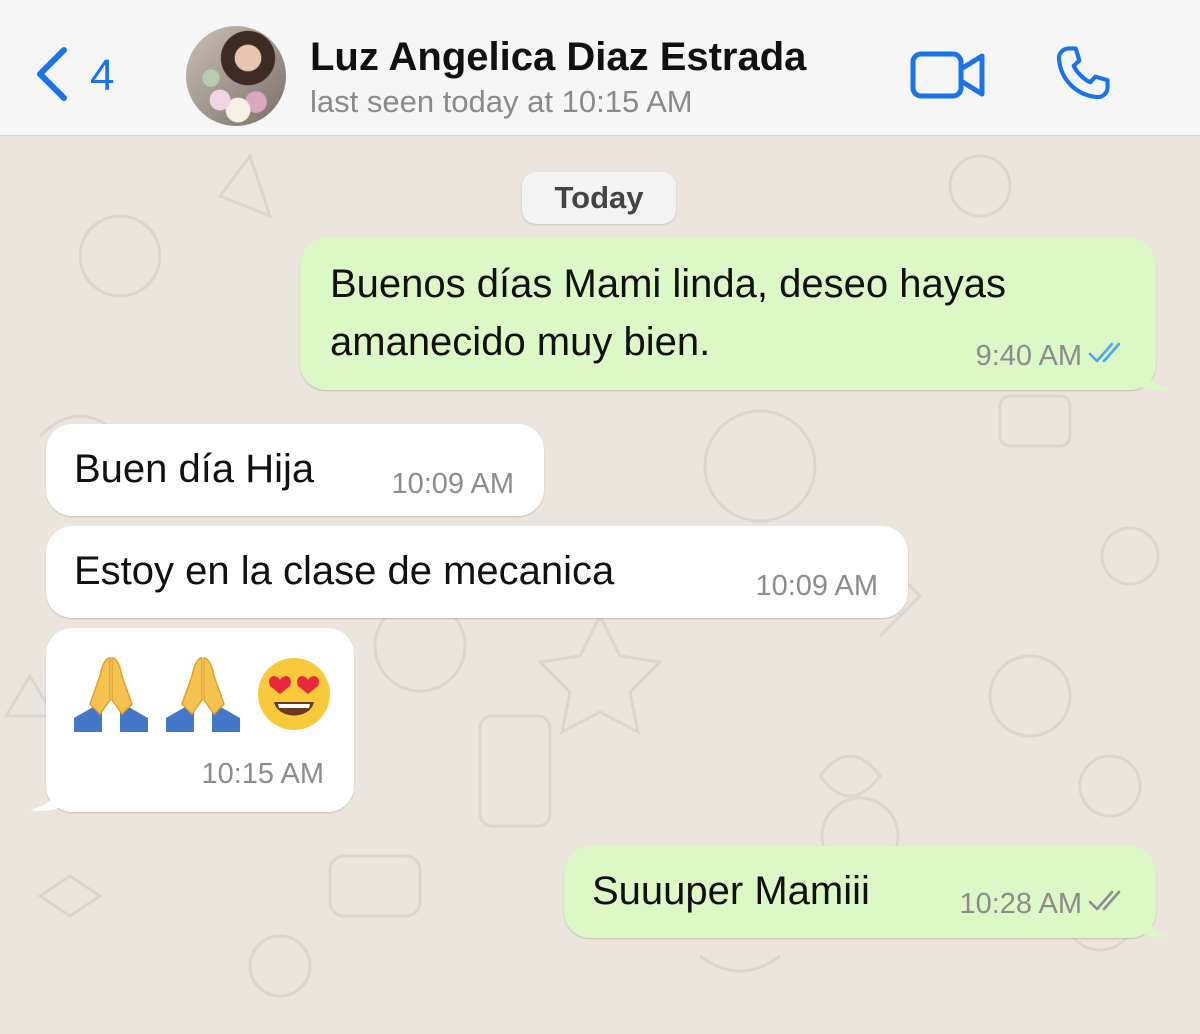 This screenshot has width=1200, height=1034. I want to click on back-button: 4, so click(74, 76).